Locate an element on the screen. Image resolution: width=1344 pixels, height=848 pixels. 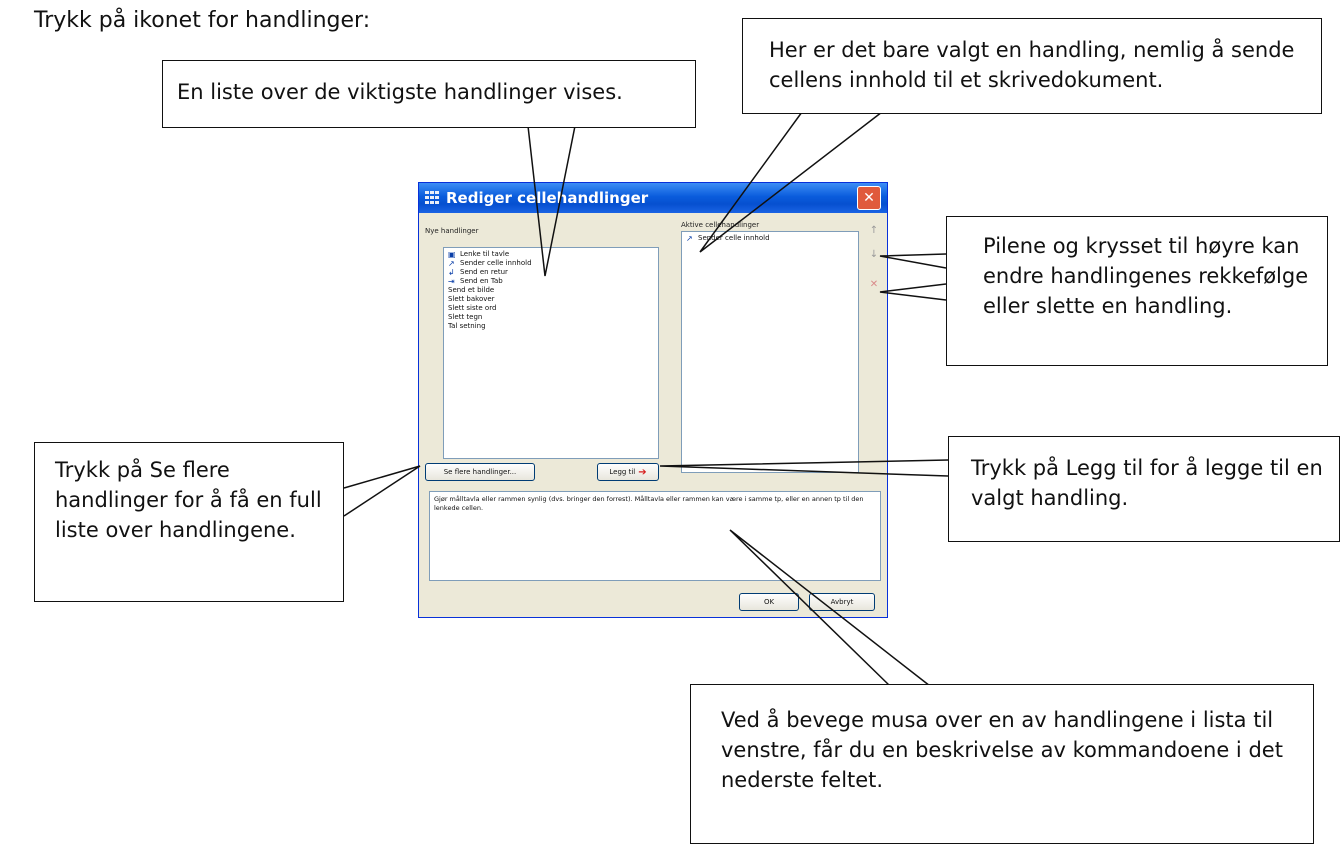
close-icon: ✕ is located at coordinates (869, 198).